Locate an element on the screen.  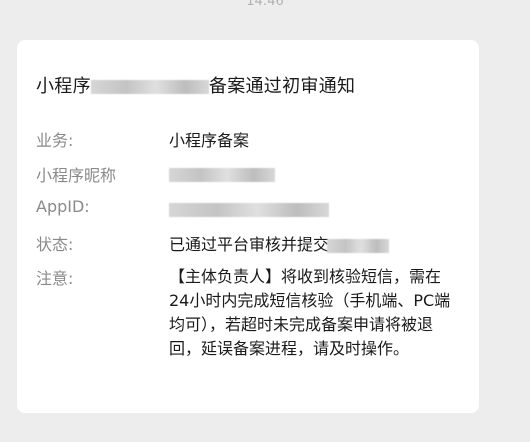
label-business: 业务: is located at coordinates (55, 140).